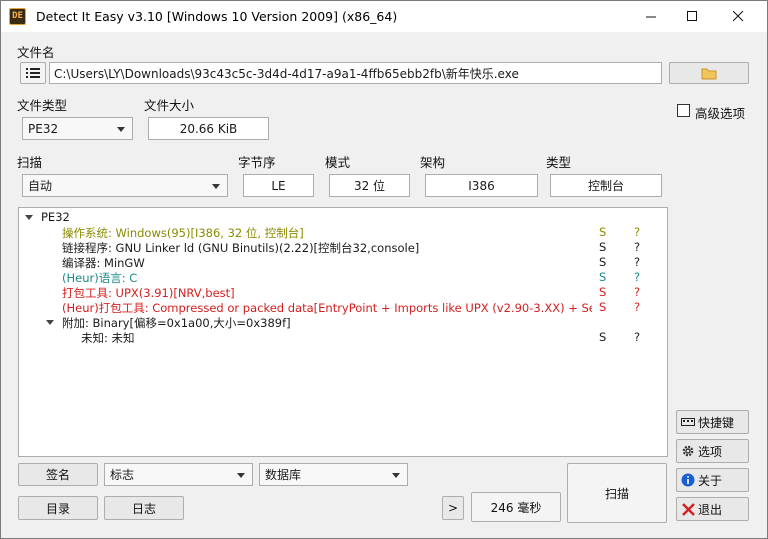  What do you see at coordinates (125, 185) in the screenshot?
I see `scan-mode-select: 自动` at bounding box center [125, 185].